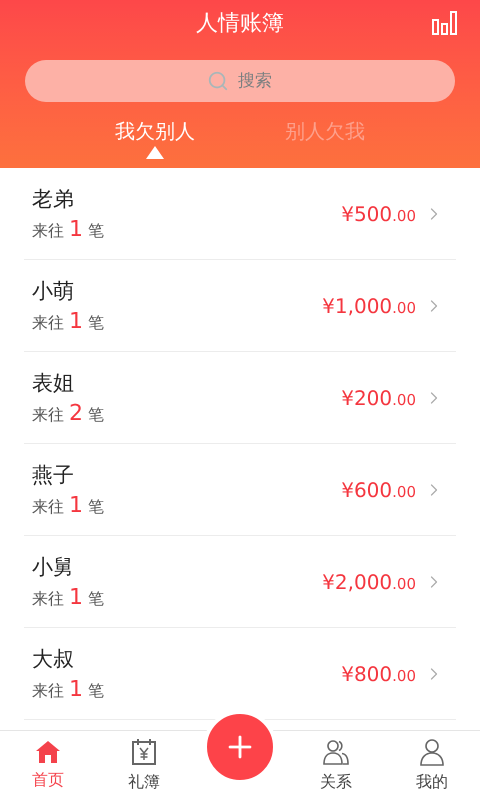  I want to click on contact-row: 表姐 来往 2 笔 ¥200.00, so click(240, 398).